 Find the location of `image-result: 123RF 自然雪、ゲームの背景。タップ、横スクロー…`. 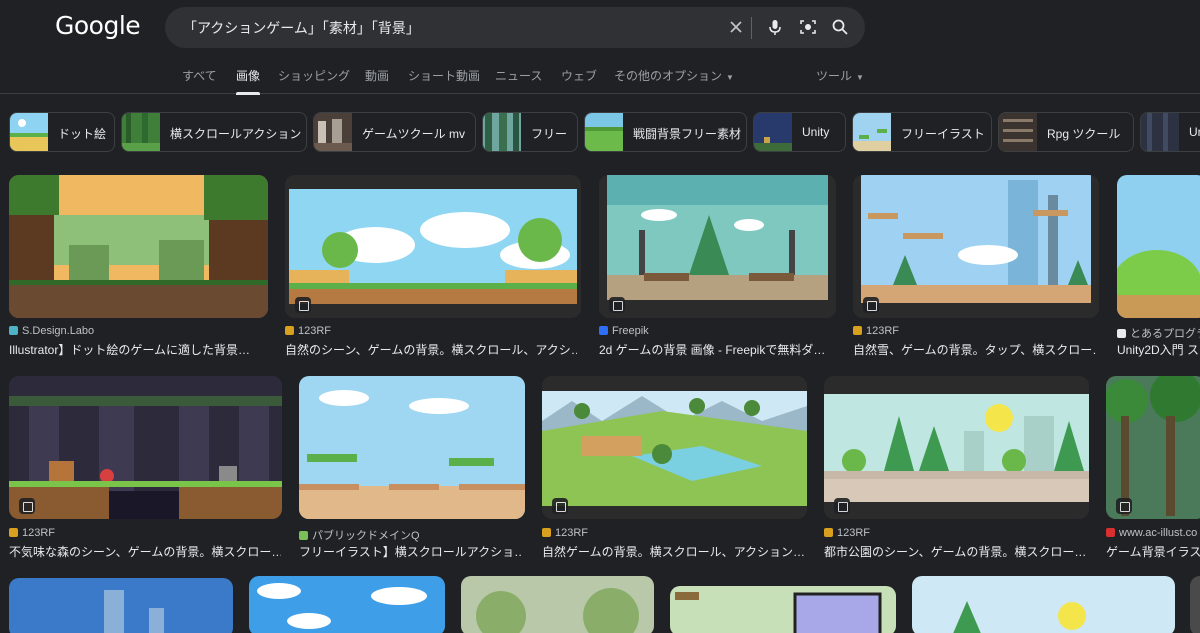

image-result: 123RF 自然雪、ゲームの背景。タップ、横スクロー… is located at coordinates (976, 267).